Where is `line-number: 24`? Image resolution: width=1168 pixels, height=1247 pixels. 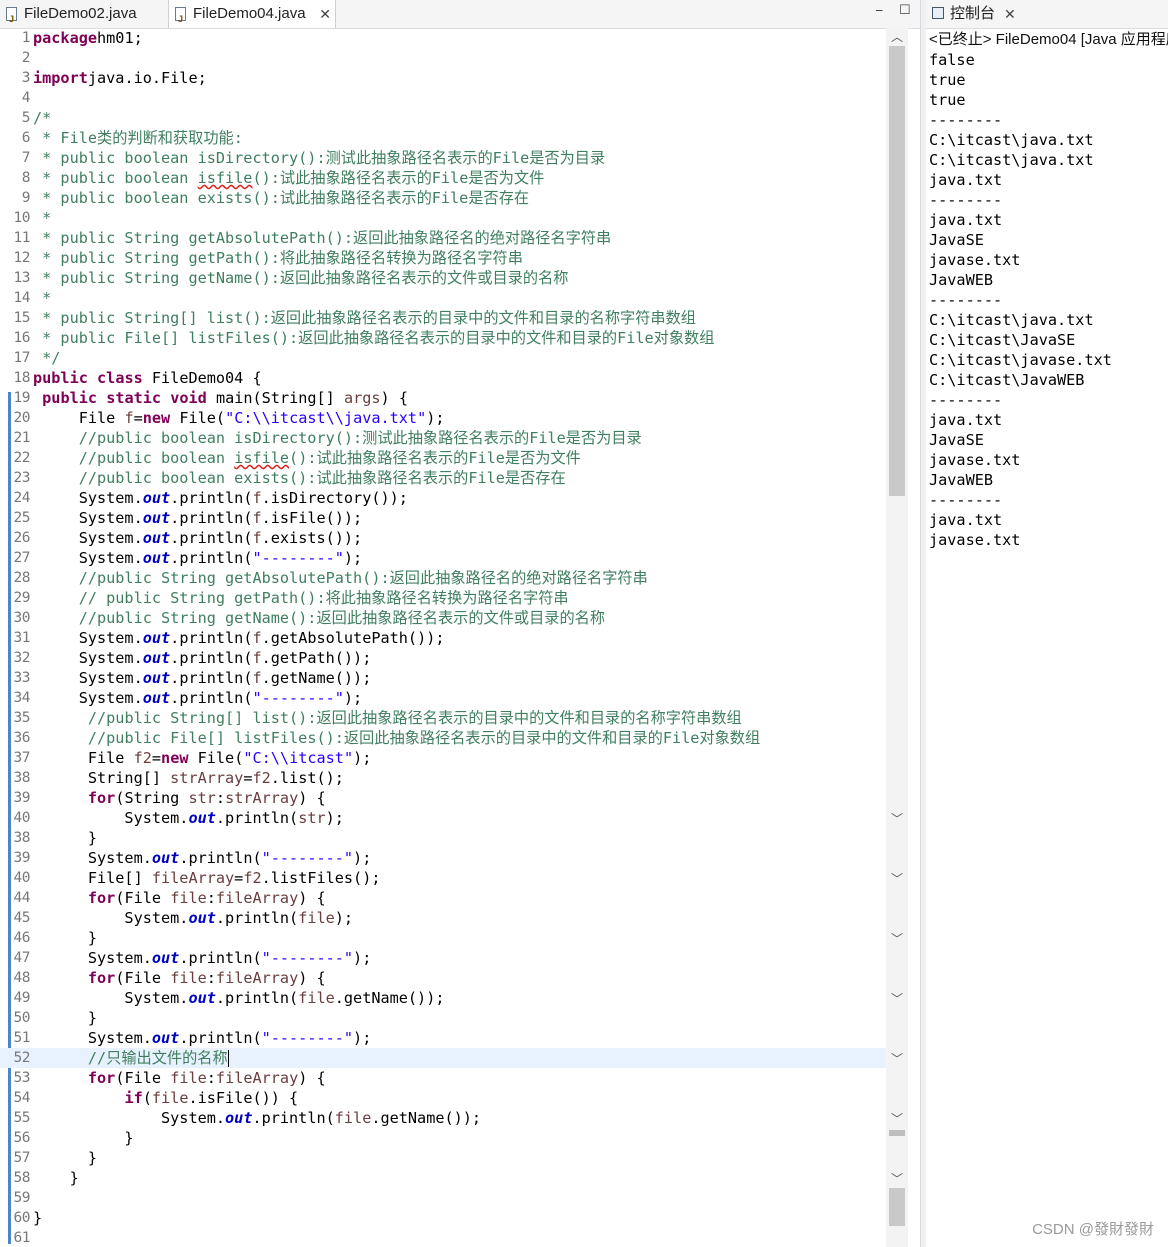 line-number: 24 is located at coordinates (22, 498).